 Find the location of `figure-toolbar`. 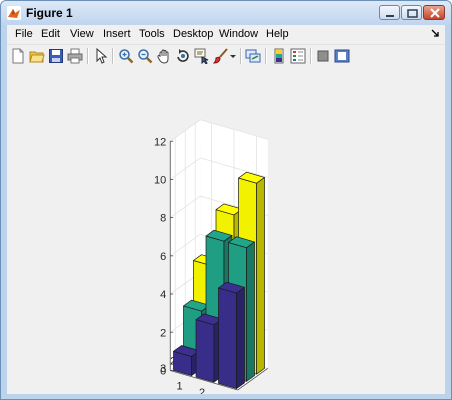

figure-toolbar is located at coordinates (226, 56).